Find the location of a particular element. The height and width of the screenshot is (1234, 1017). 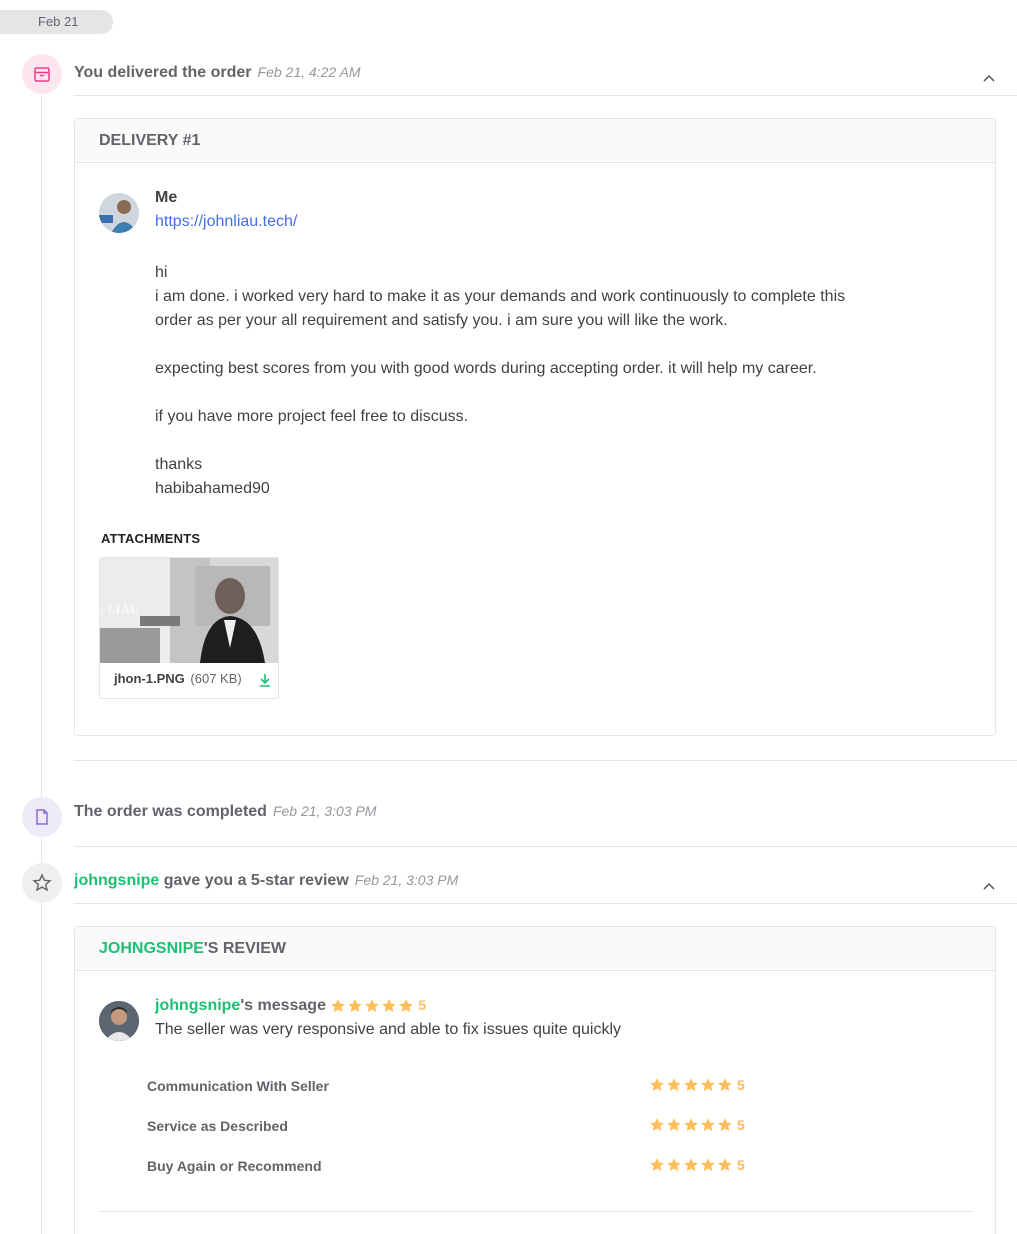

package-icon is located at coordinates (42, 74).